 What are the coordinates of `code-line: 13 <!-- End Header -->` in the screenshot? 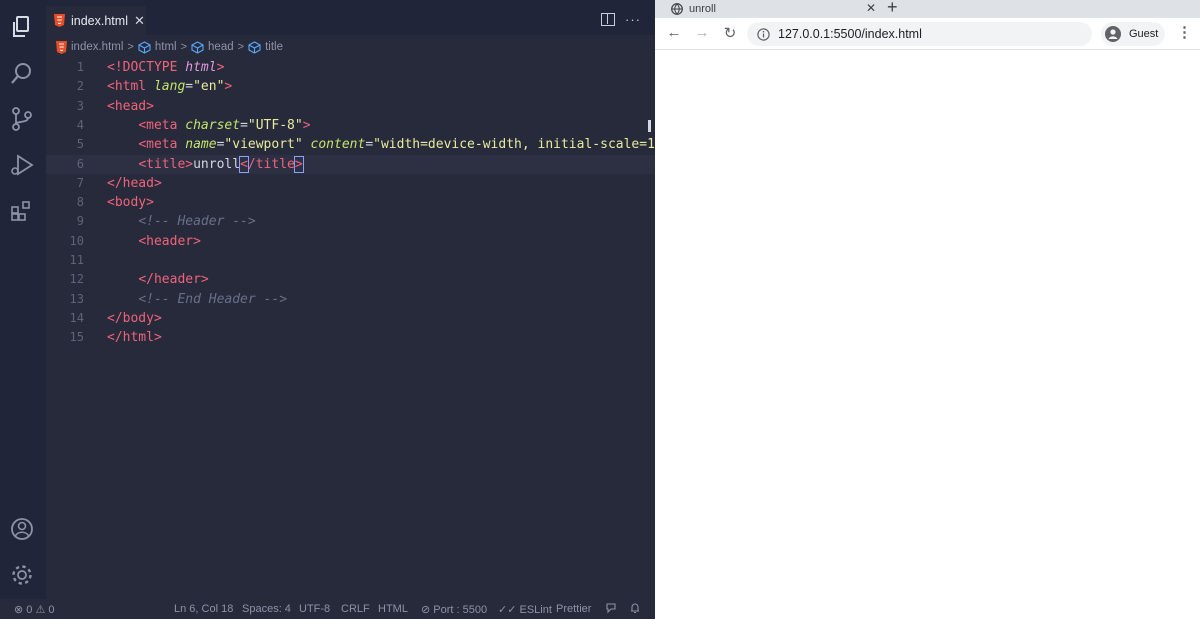 It's located at (350, 299).